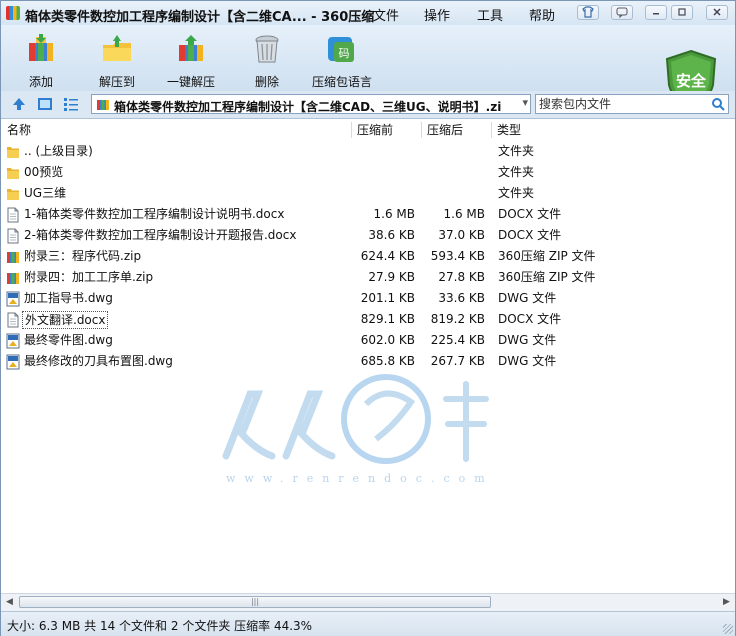 The height and width of the screenshot is (636, 736). What do you see at coordinates (368, 193) in the screenshot?
I see `file-row: UG三维 文件夹` at bounding box center [368, 193].